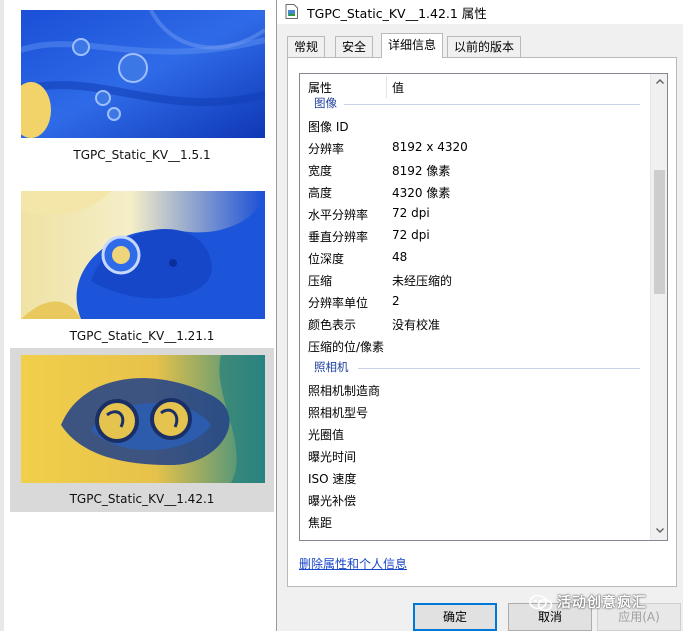 Image resolution: width=683 pixels, height=631 pixels. What do you see at coordinates (659, 82) in the screenshot?
I see `scroll-up-arrow-icon` at bounding box center [659, 82].